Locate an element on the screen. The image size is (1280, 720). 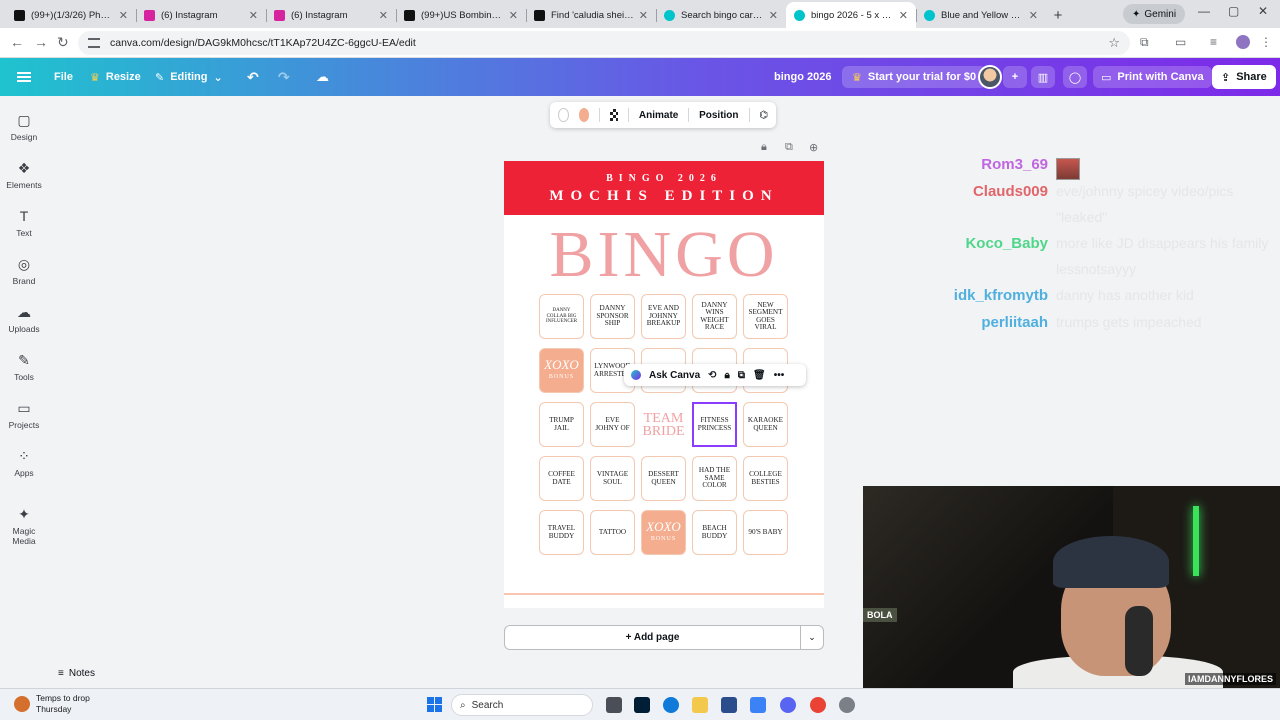
bingo-cell: KARAOKE QUEEN is located at coordinates (765, 424).